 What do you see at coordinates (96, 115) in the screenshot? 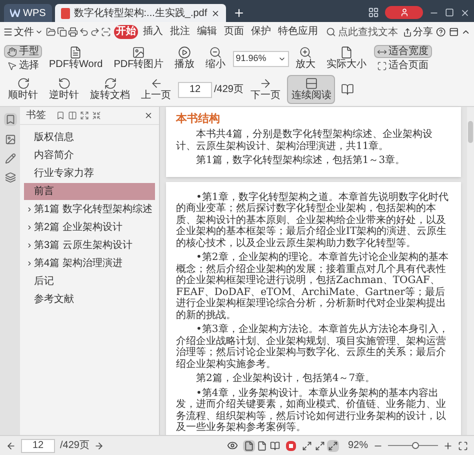
I see `shrink-icon` at bounding box center [96, 115].